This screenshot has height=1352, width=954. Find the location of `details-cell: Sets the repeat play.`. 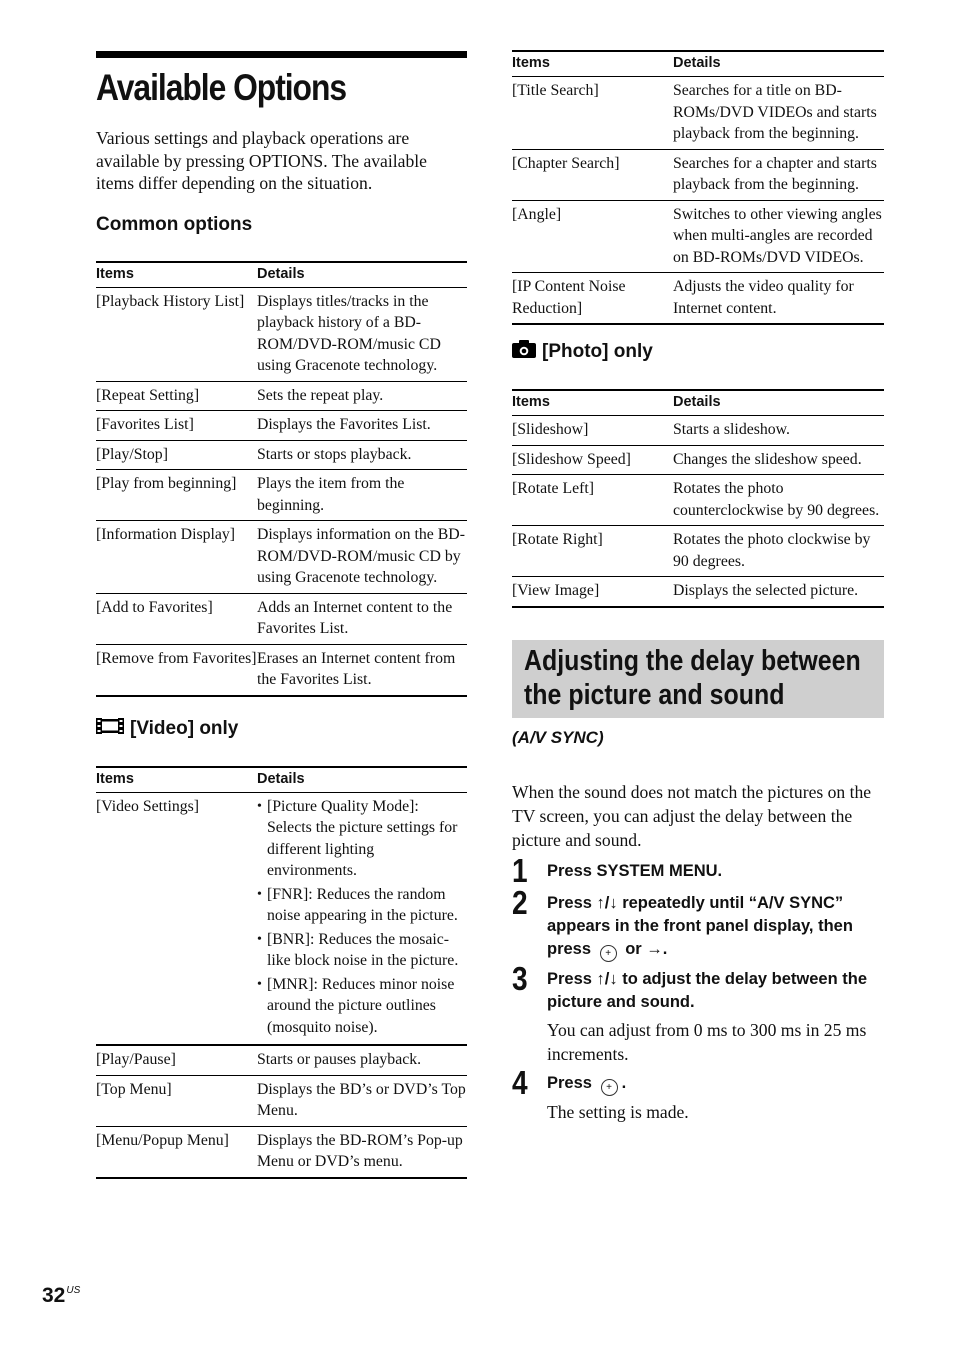

details-cell: Sets the repeat play. is located at coordinates (362, 396).